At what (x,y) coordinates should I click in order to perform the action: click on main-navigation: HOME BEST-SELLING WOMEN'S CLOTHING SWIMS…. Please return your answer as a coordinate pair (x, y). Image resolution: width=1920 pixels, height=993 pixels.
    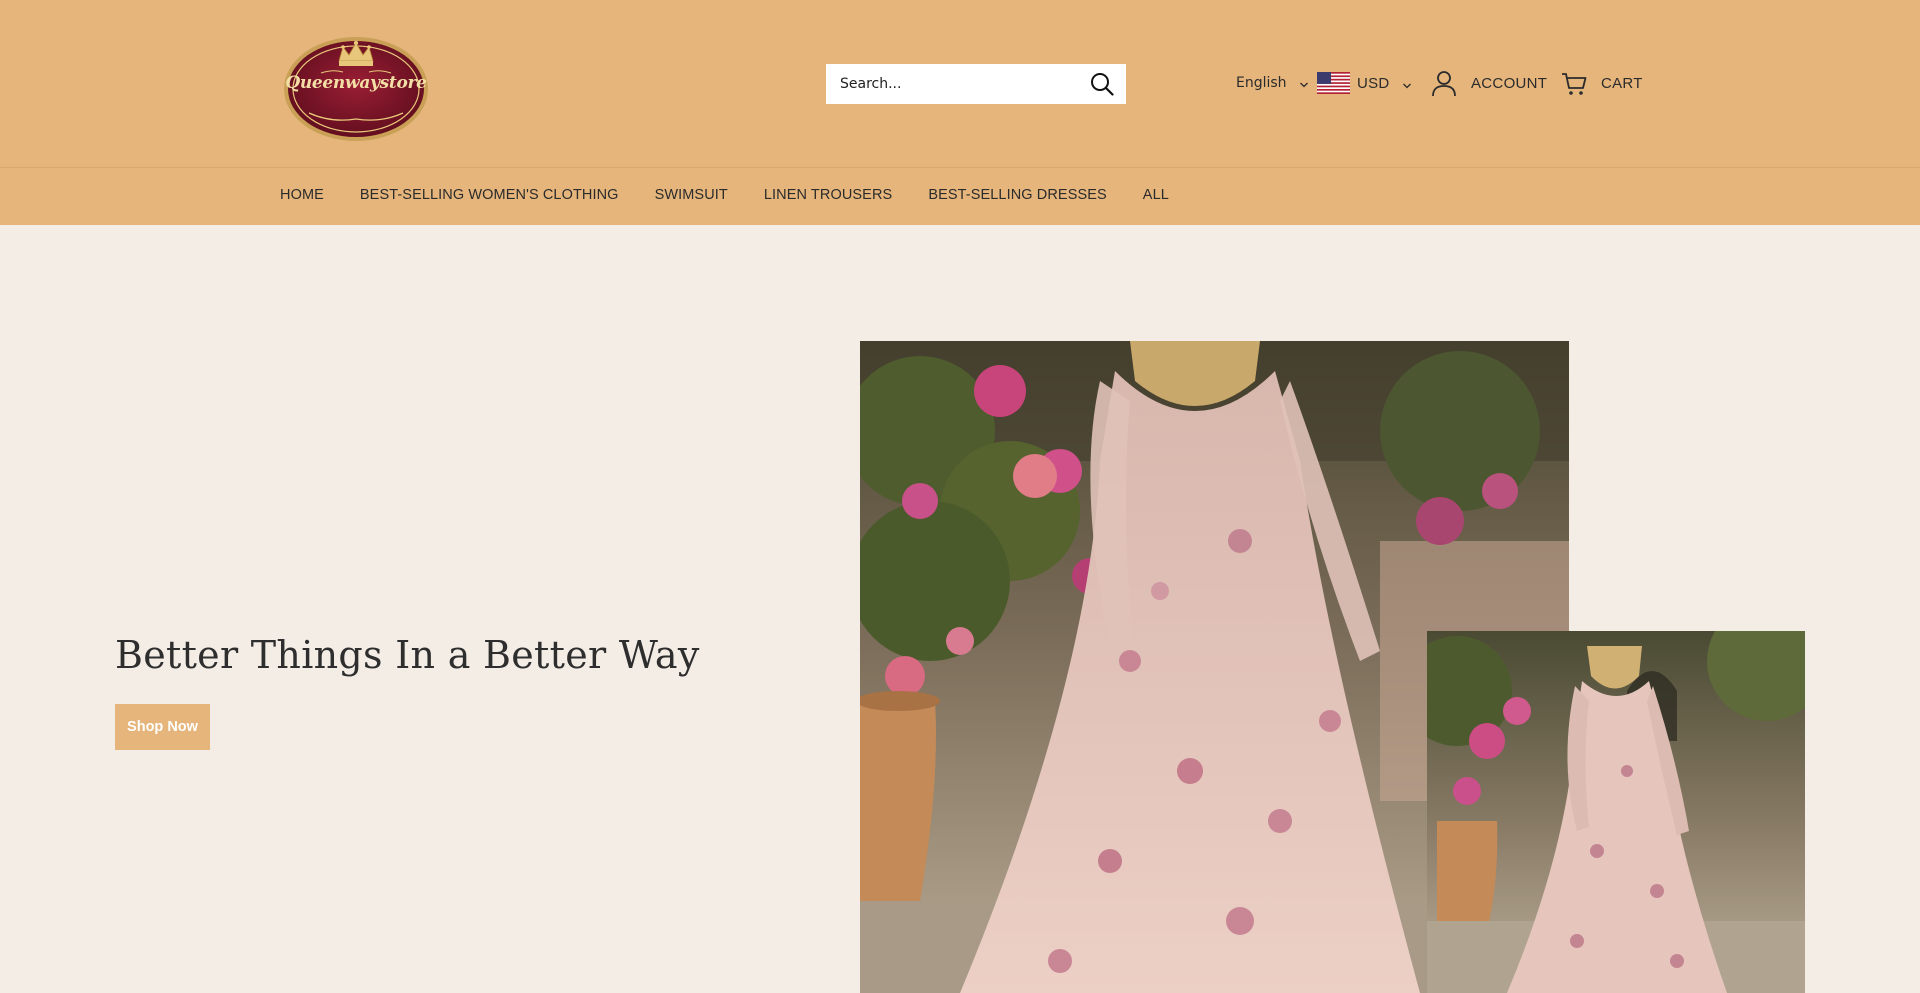
    Looking at the image, I should click on (742, 195).